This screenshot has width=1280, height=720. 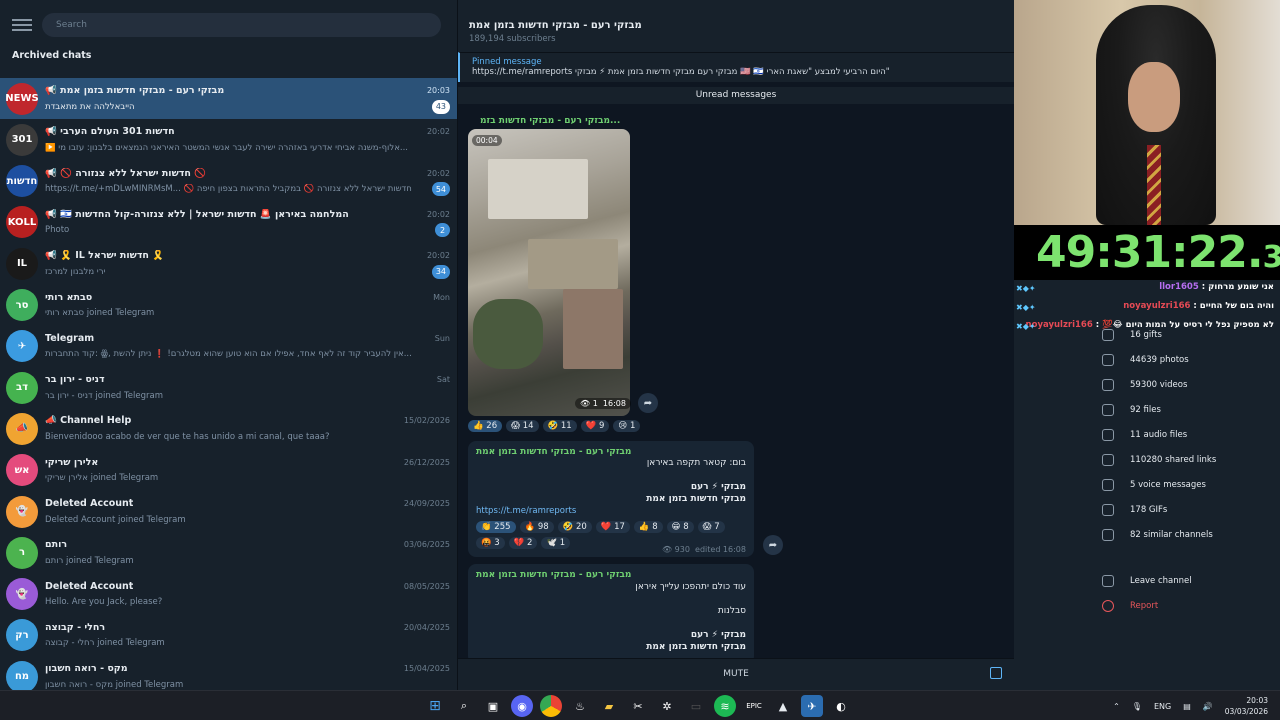 What do you see at coordinates (247, 91) in the screenshot?
I see `chat-top-line: 📢 מבזקי רעם - מבזקי חדשות בזמן אמת 20:03` at bounding box center [247, 91].